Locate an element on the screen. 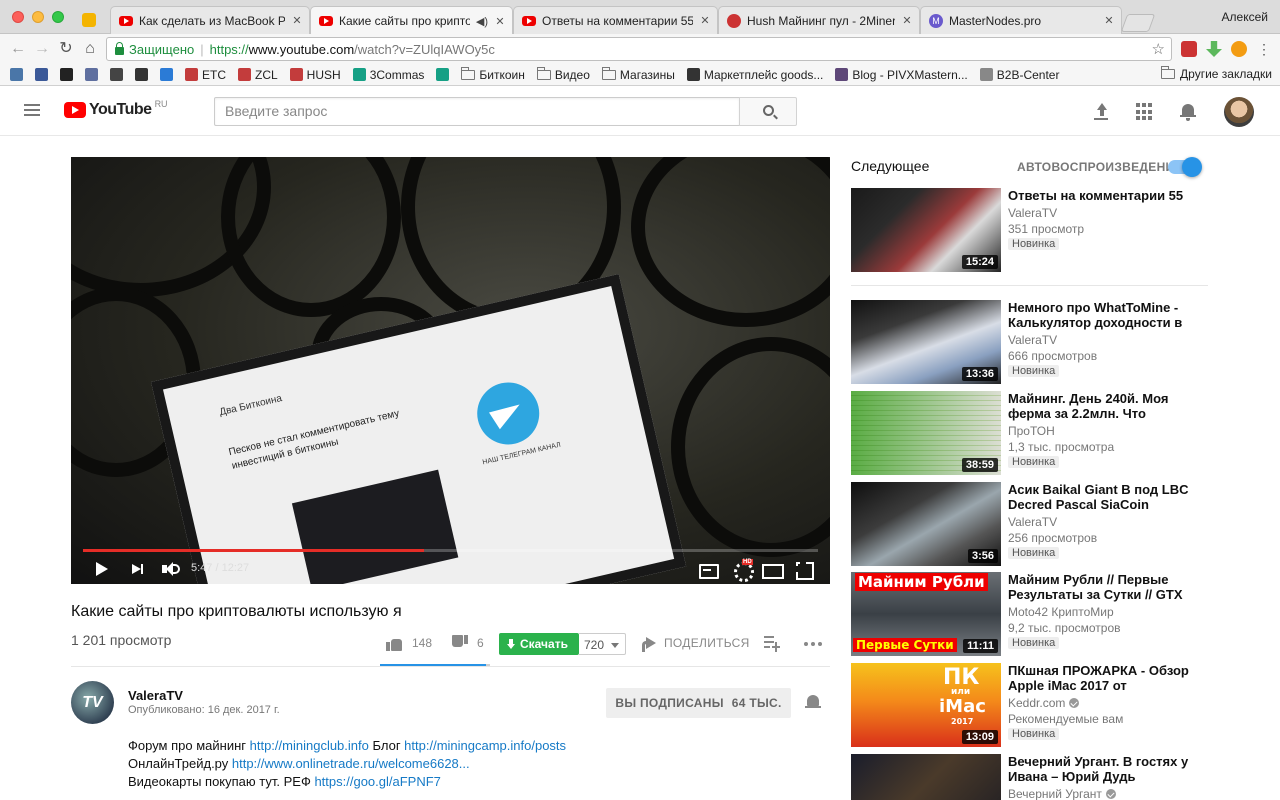 This screenshot has height=800, width=1280. browser-tab: M MasterNodes.pro ✕ is located at coordinates (1021, 20).